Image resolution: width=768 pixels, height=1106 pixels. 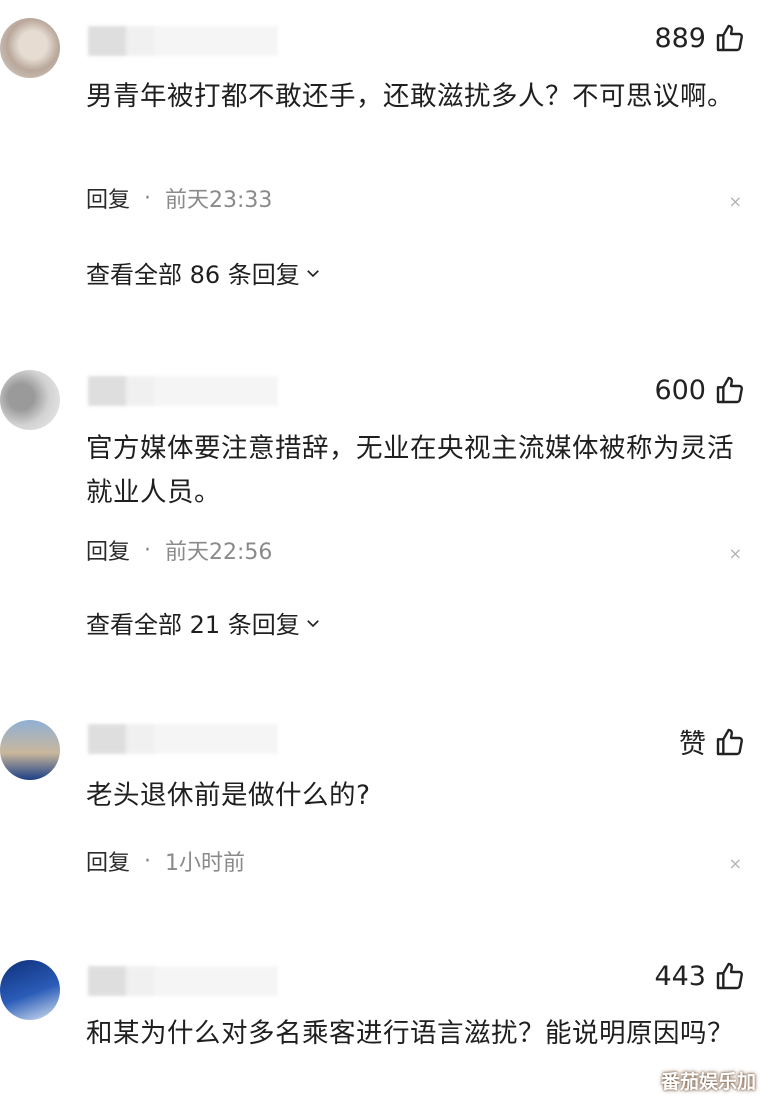 What do you see at coordinates (680, 976) in the screenshot?
I see `like-count: 443` at bounding box center [680, 976].